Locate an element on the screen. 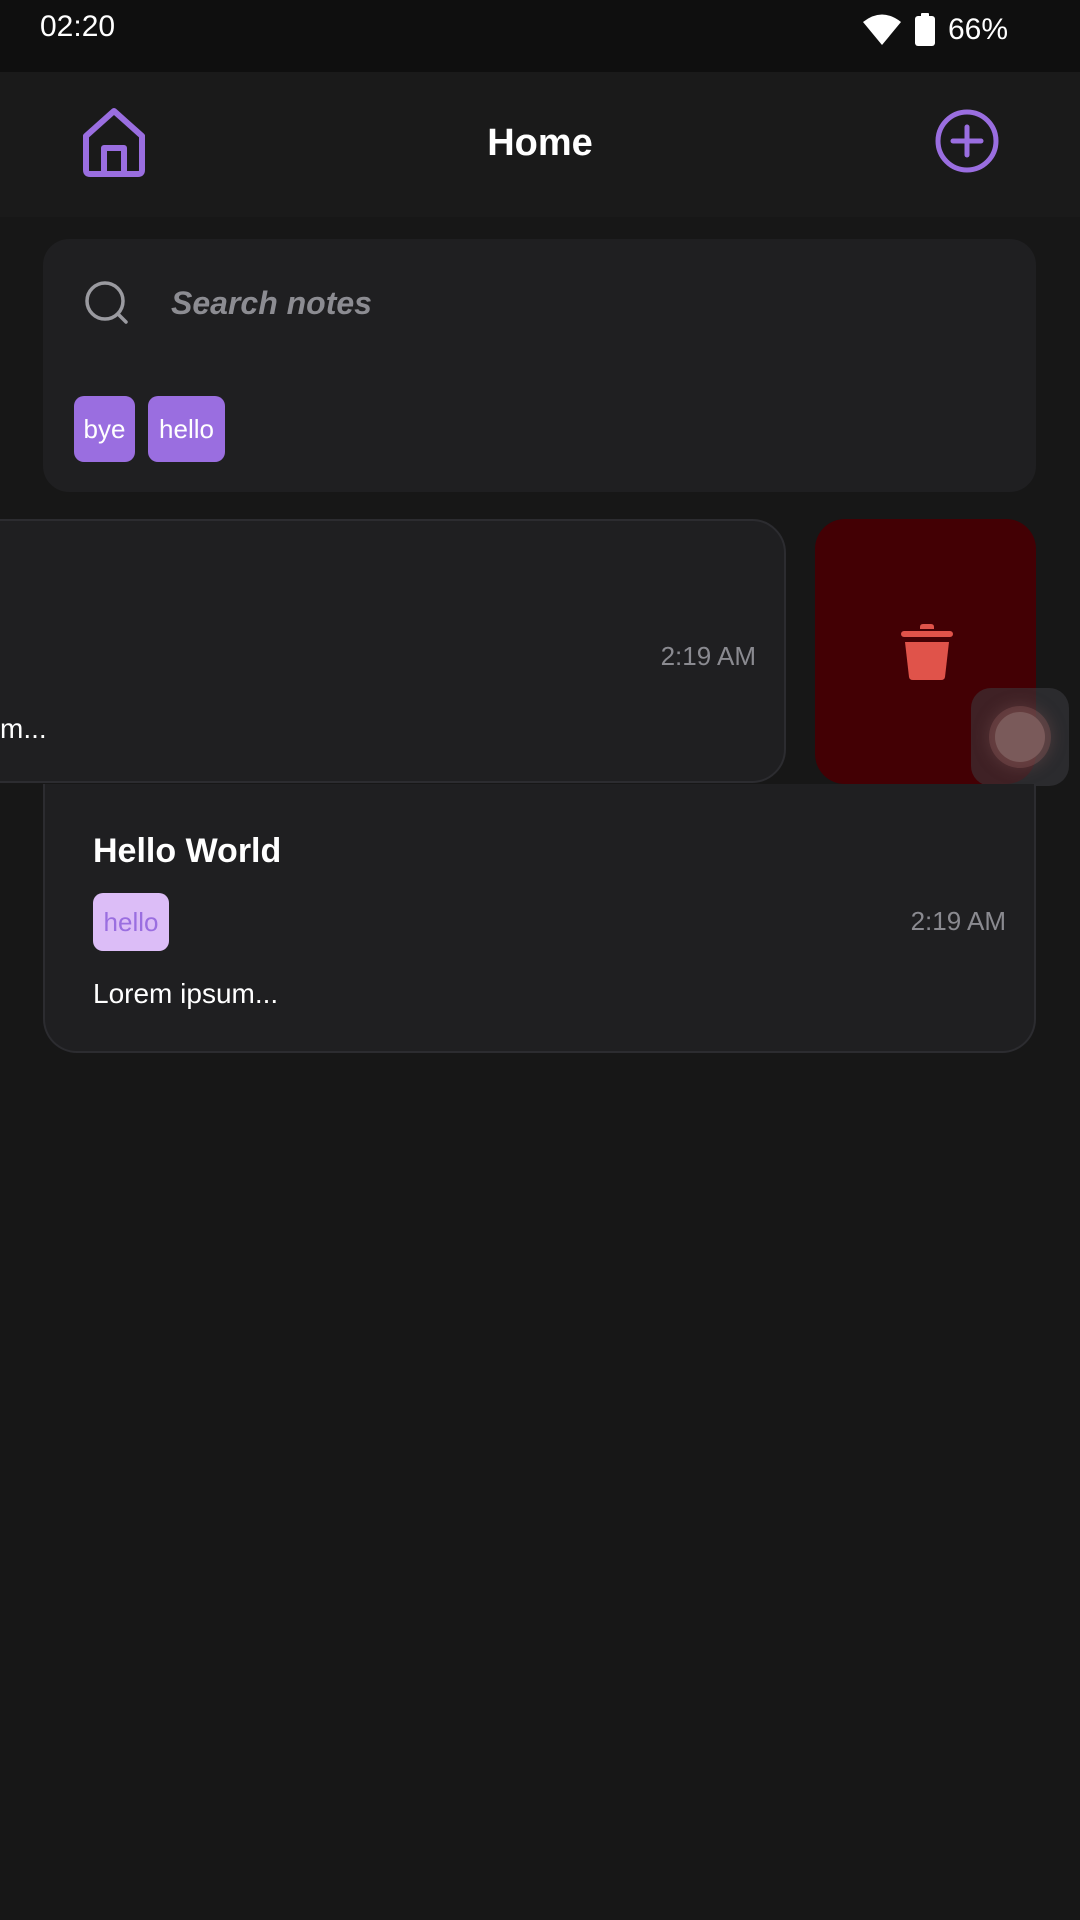 The width and height of the screenshot is (1080, 1920). tag-filter-label: hello is located at coordinates (186, 428).